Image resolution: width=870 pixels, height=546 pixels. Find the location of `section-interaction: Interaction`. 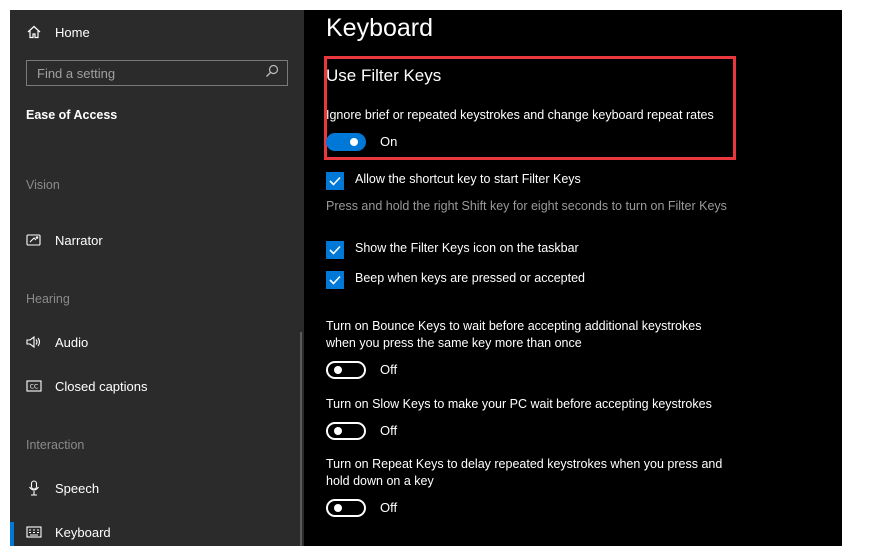

section-interaction: Interaction is located at coordinates (55, 445).